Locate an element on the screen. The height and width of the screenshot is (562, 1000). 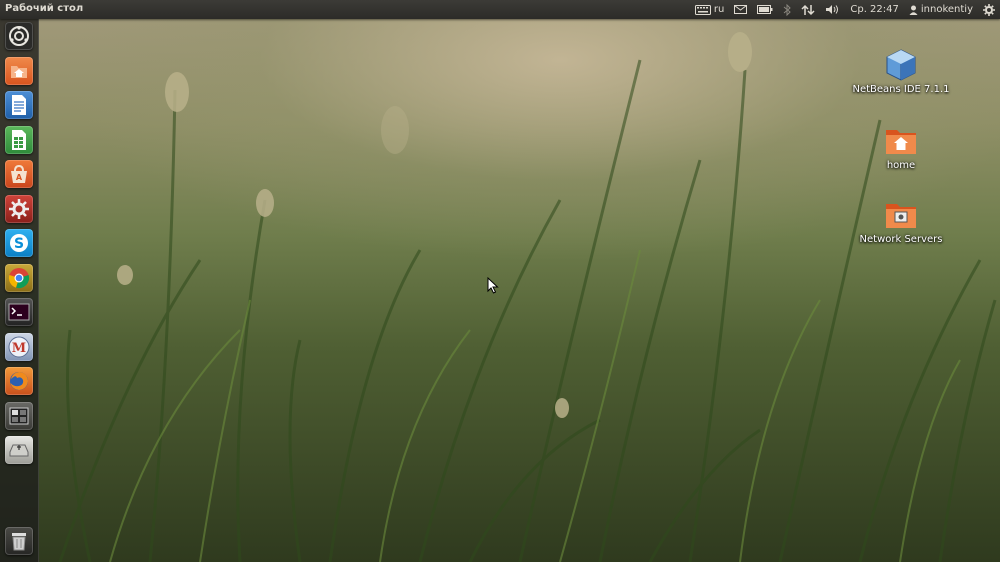
svg-text: M is located at coordinates (19, 348).